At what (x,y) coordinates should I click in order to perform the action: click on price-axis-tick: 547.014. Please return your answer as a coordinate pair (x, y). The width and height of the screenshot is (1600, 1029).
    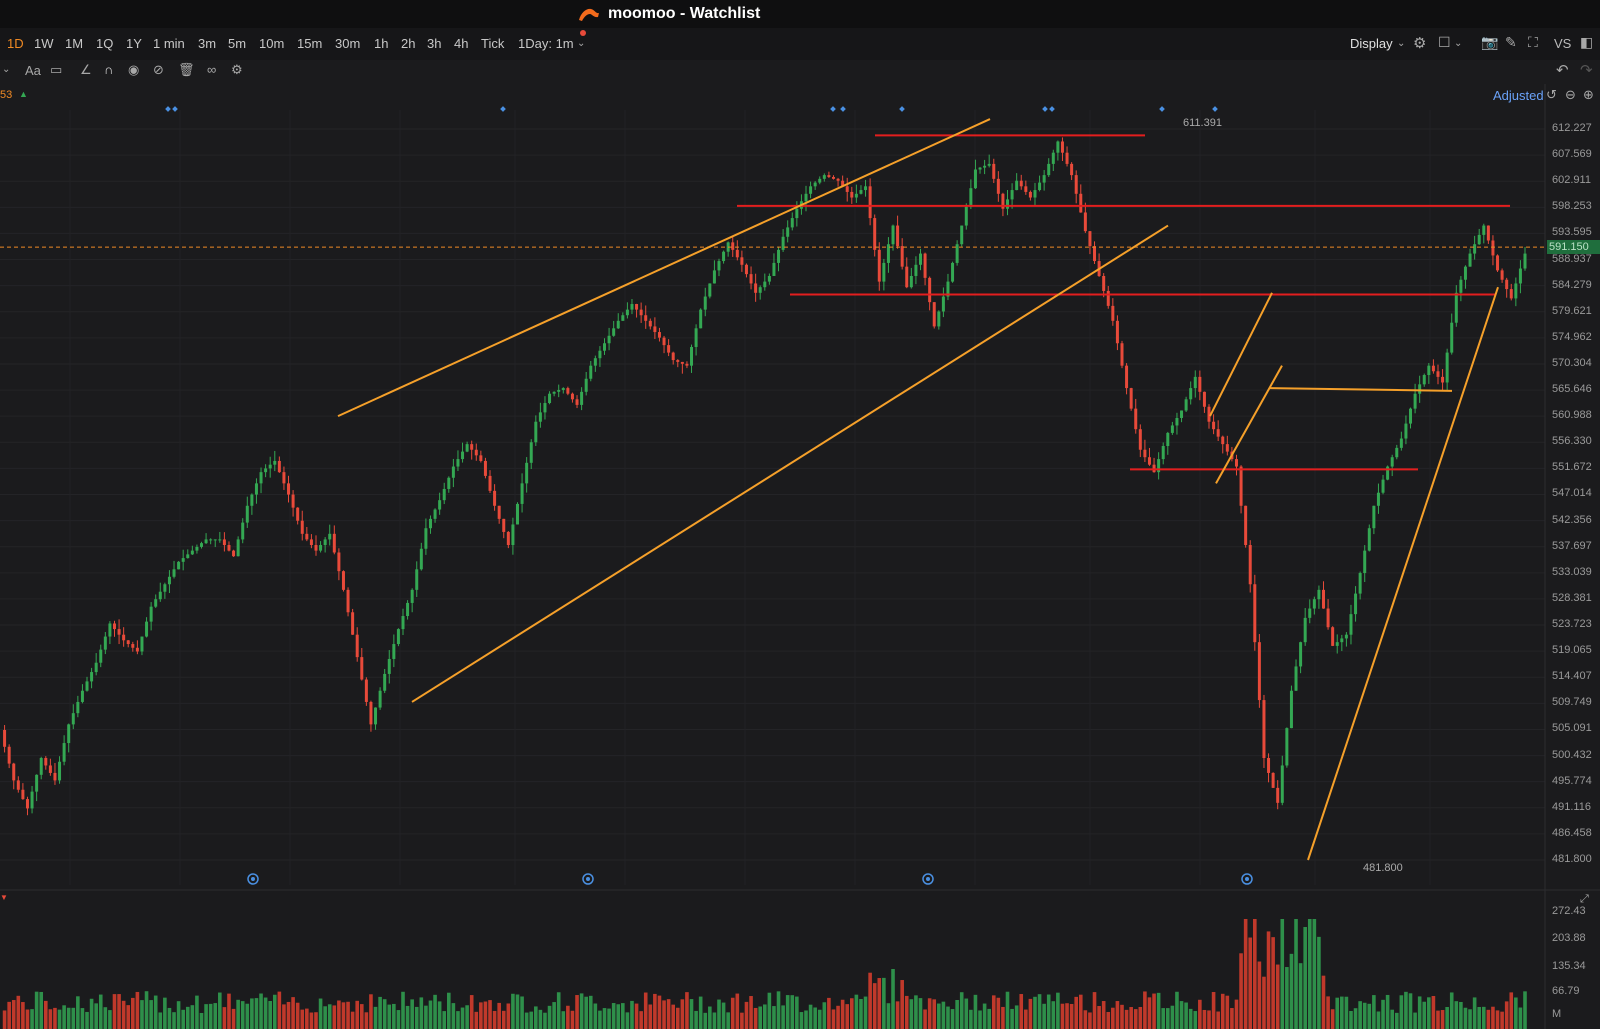
    Looking at the image, I should click on (1572, 493).